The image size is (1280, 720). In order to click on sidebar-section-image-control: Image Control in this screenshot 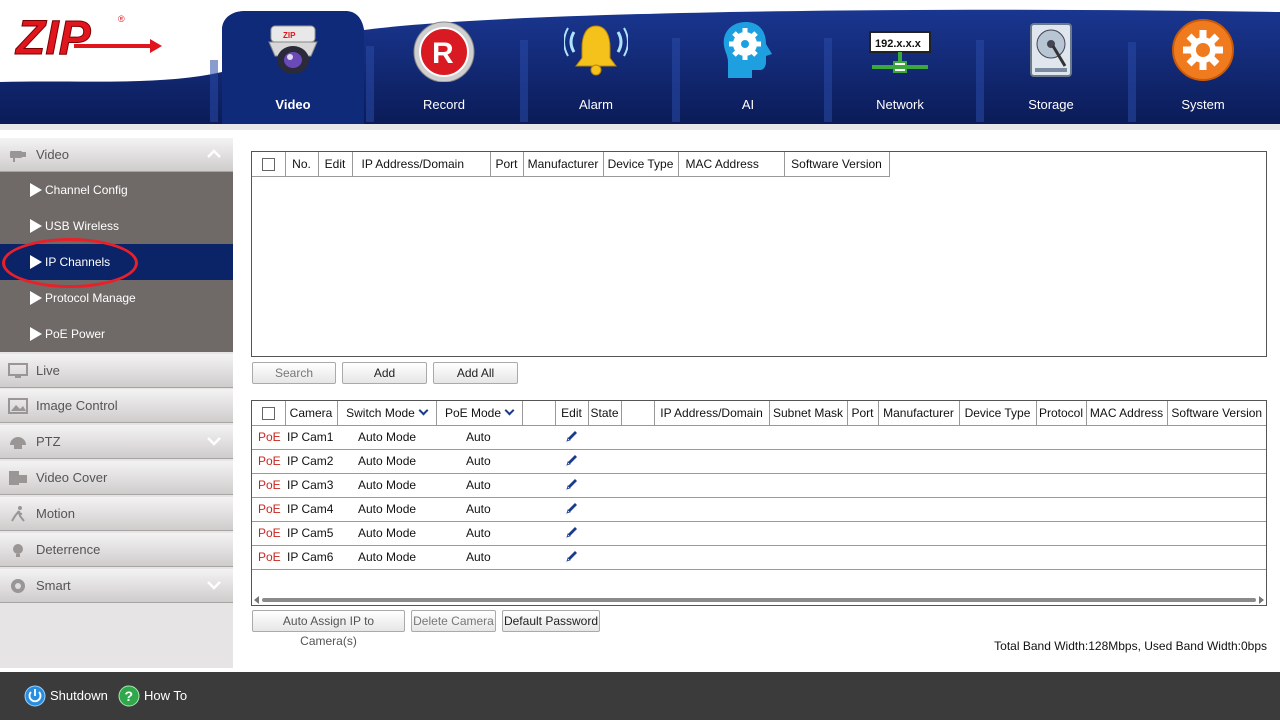, I will do `click(116, 406)`.